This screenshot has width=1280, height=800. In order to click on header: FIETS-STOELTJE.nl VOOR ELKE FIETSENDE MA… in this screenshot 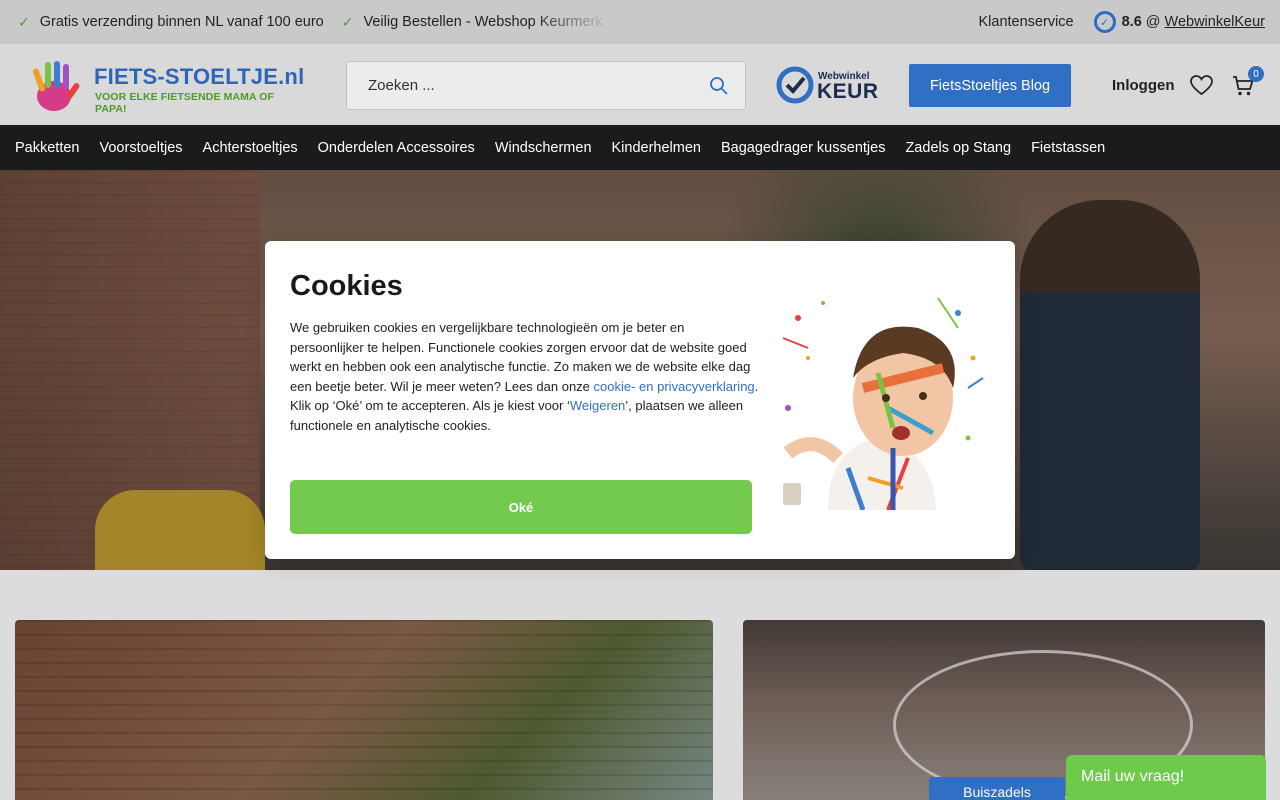, I will do `click(640, 84)`.